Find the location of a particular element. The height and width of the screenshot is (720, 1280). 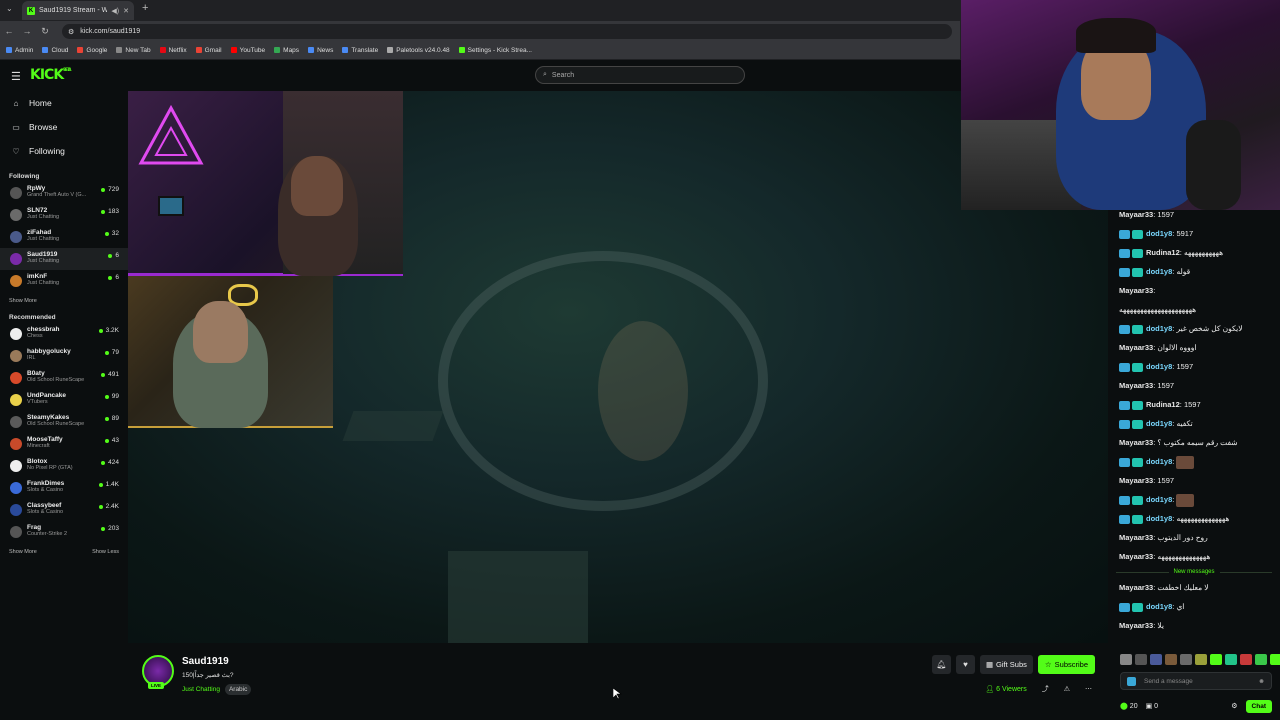

chat-send-button: Chat is located at coordinates (1258, 706).